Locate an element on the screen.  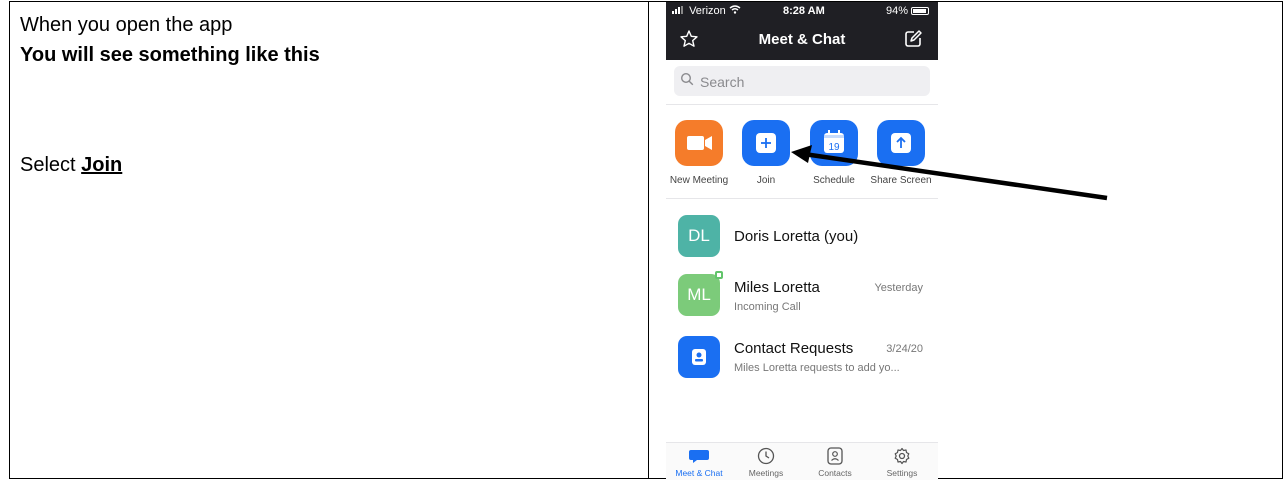
schedule-action: 19 Schedule is located at coordinates (834, 153).